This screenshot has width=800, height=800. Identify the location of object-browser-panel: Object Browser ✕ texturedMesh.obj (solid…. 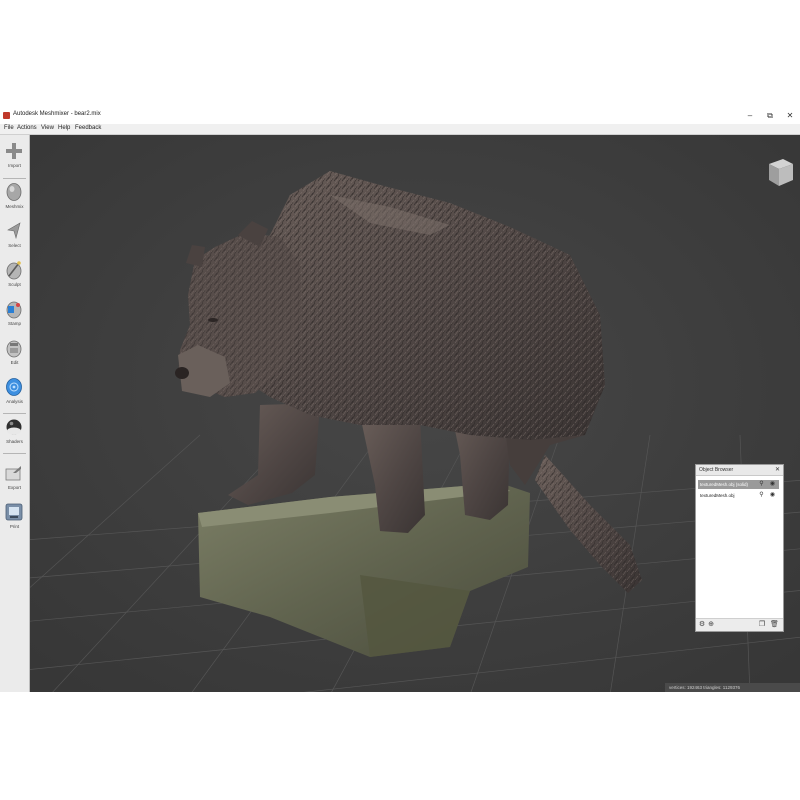
(739, 548).